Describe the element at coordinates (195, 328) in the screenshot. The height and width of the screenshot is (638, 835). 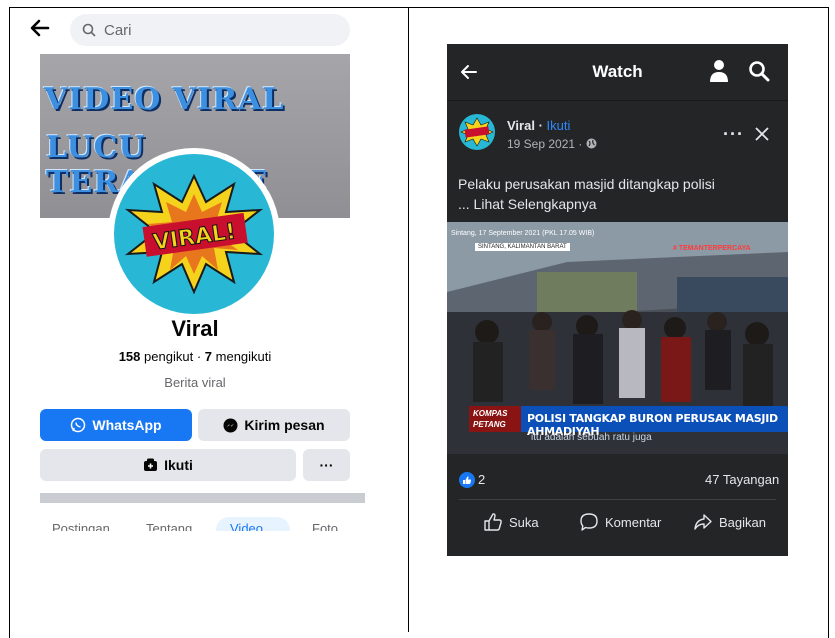
I see `profile-name: Viral` at that location.